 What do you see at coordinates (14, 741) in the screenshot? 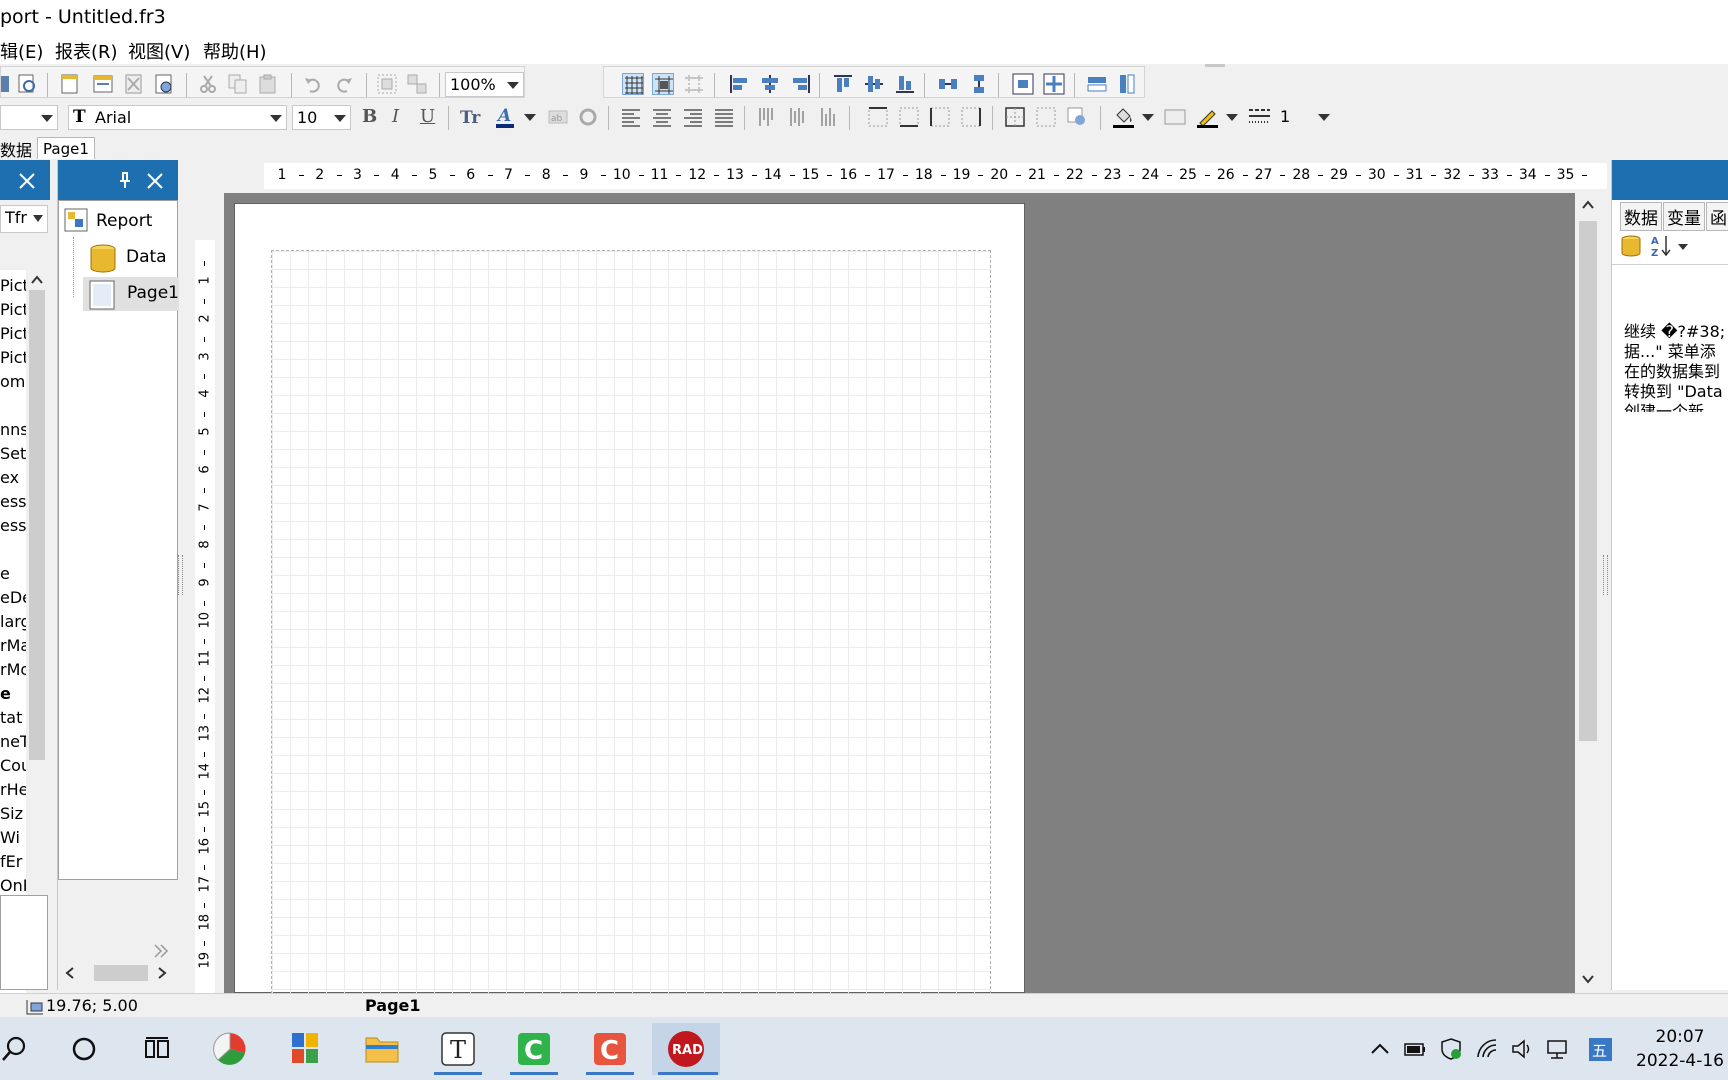
I see `property-item: neT` at bounding box center [14, 741].